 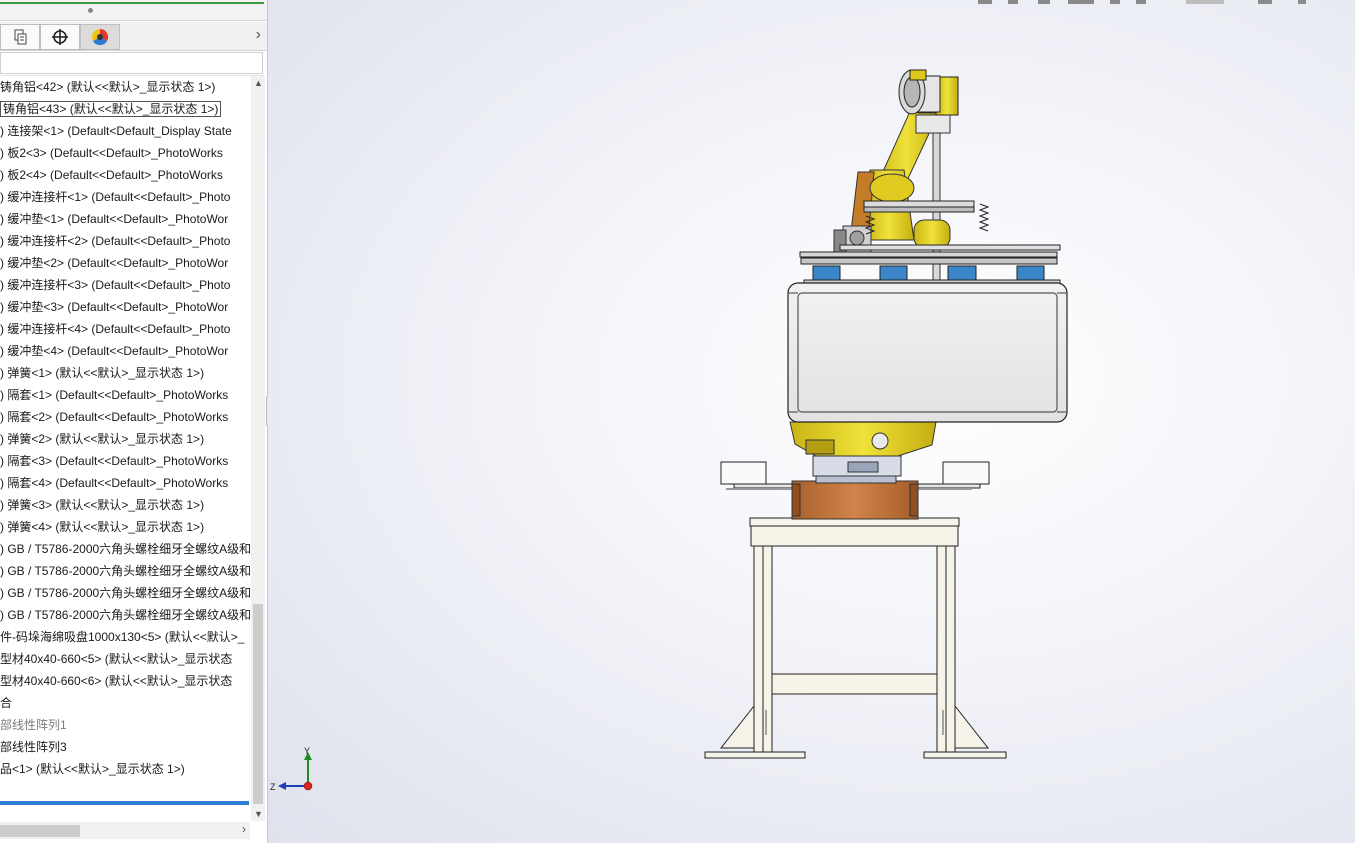 What do you see at coordinates (125, 747) in the screenshot?
I see `tree-item: 部线性阵列3` at bounding box center [125, 747].